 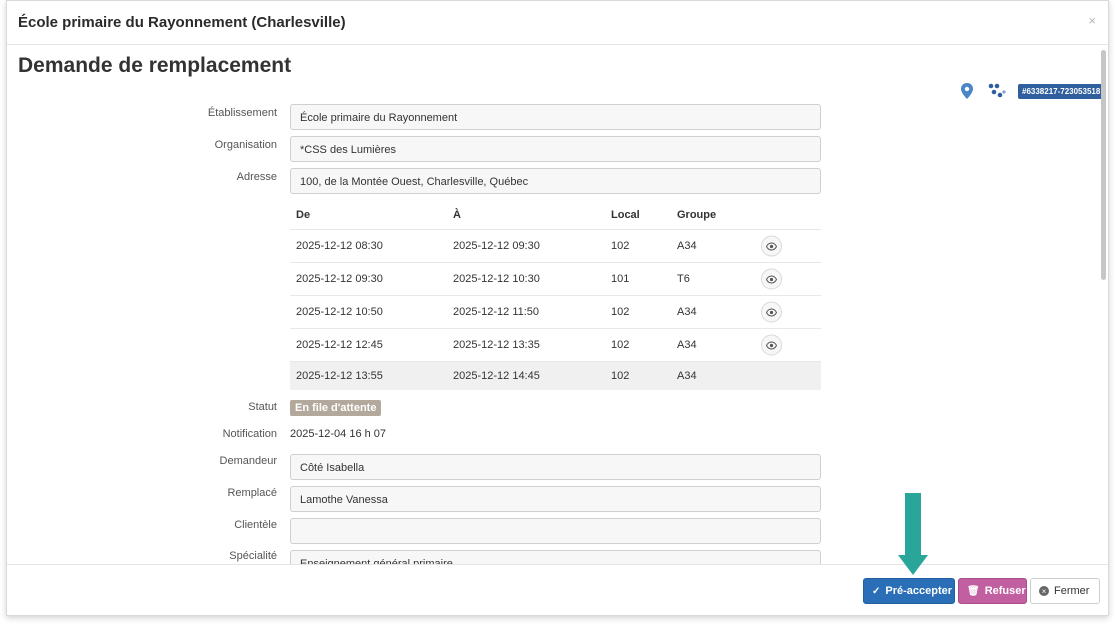 What do you see at coordinates (967, 91) in the screenshot?
I see `map-pin-icon` at bounding box center [967, 91].